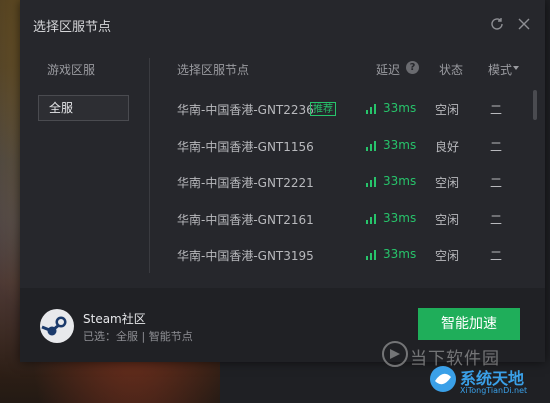 This screenshot has width=550, height=403. What do you see at coordinates (388, 70) in the screenshot?
I see `latency-column-header: 延迟` at bounding box center [388, 70].